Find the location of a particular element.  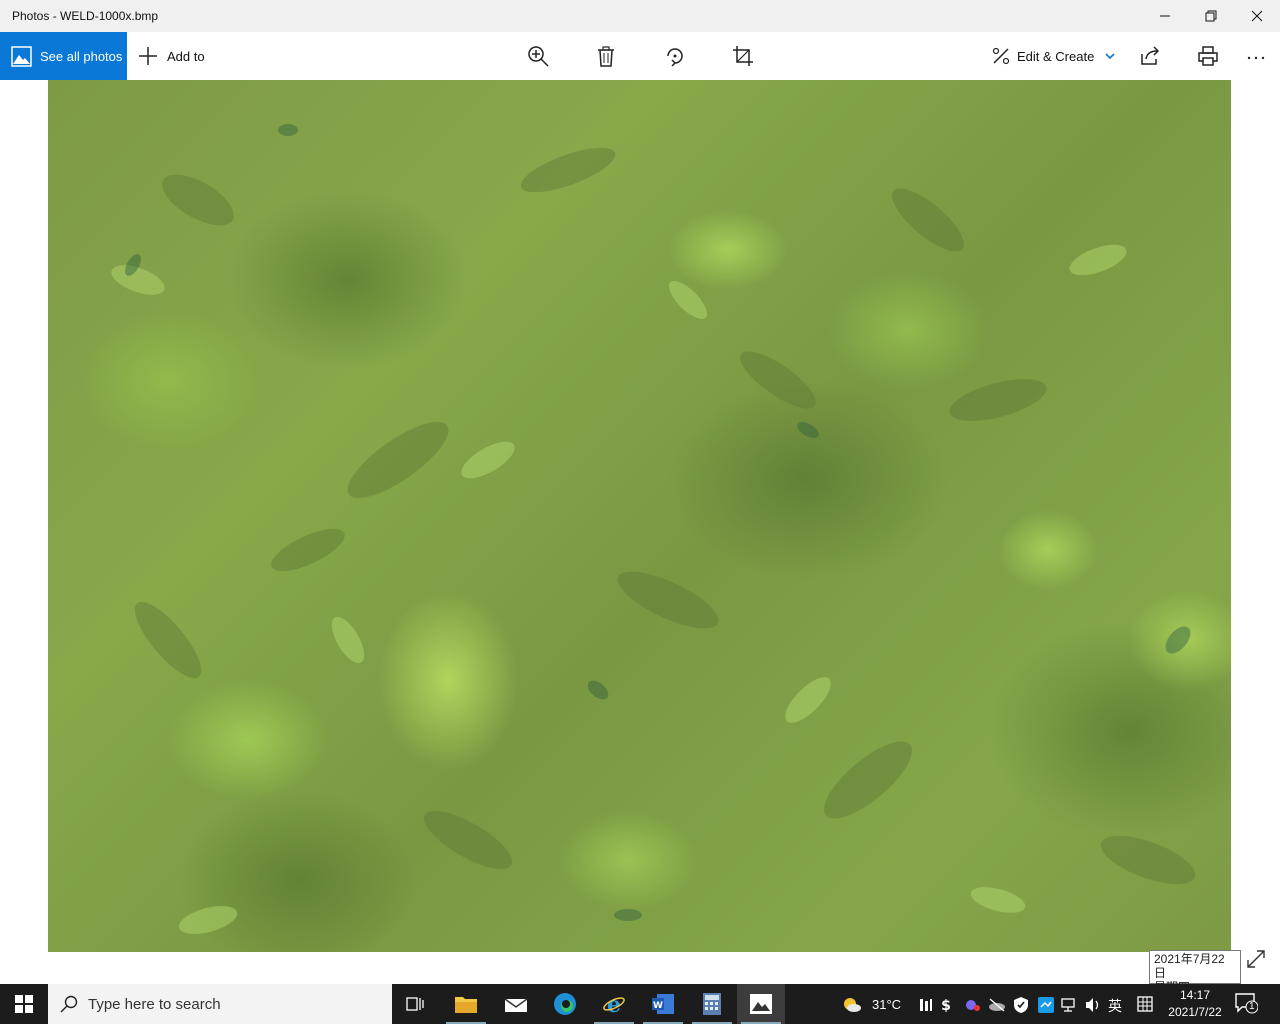

minimize-icon is located at coordinates (1165, 16).